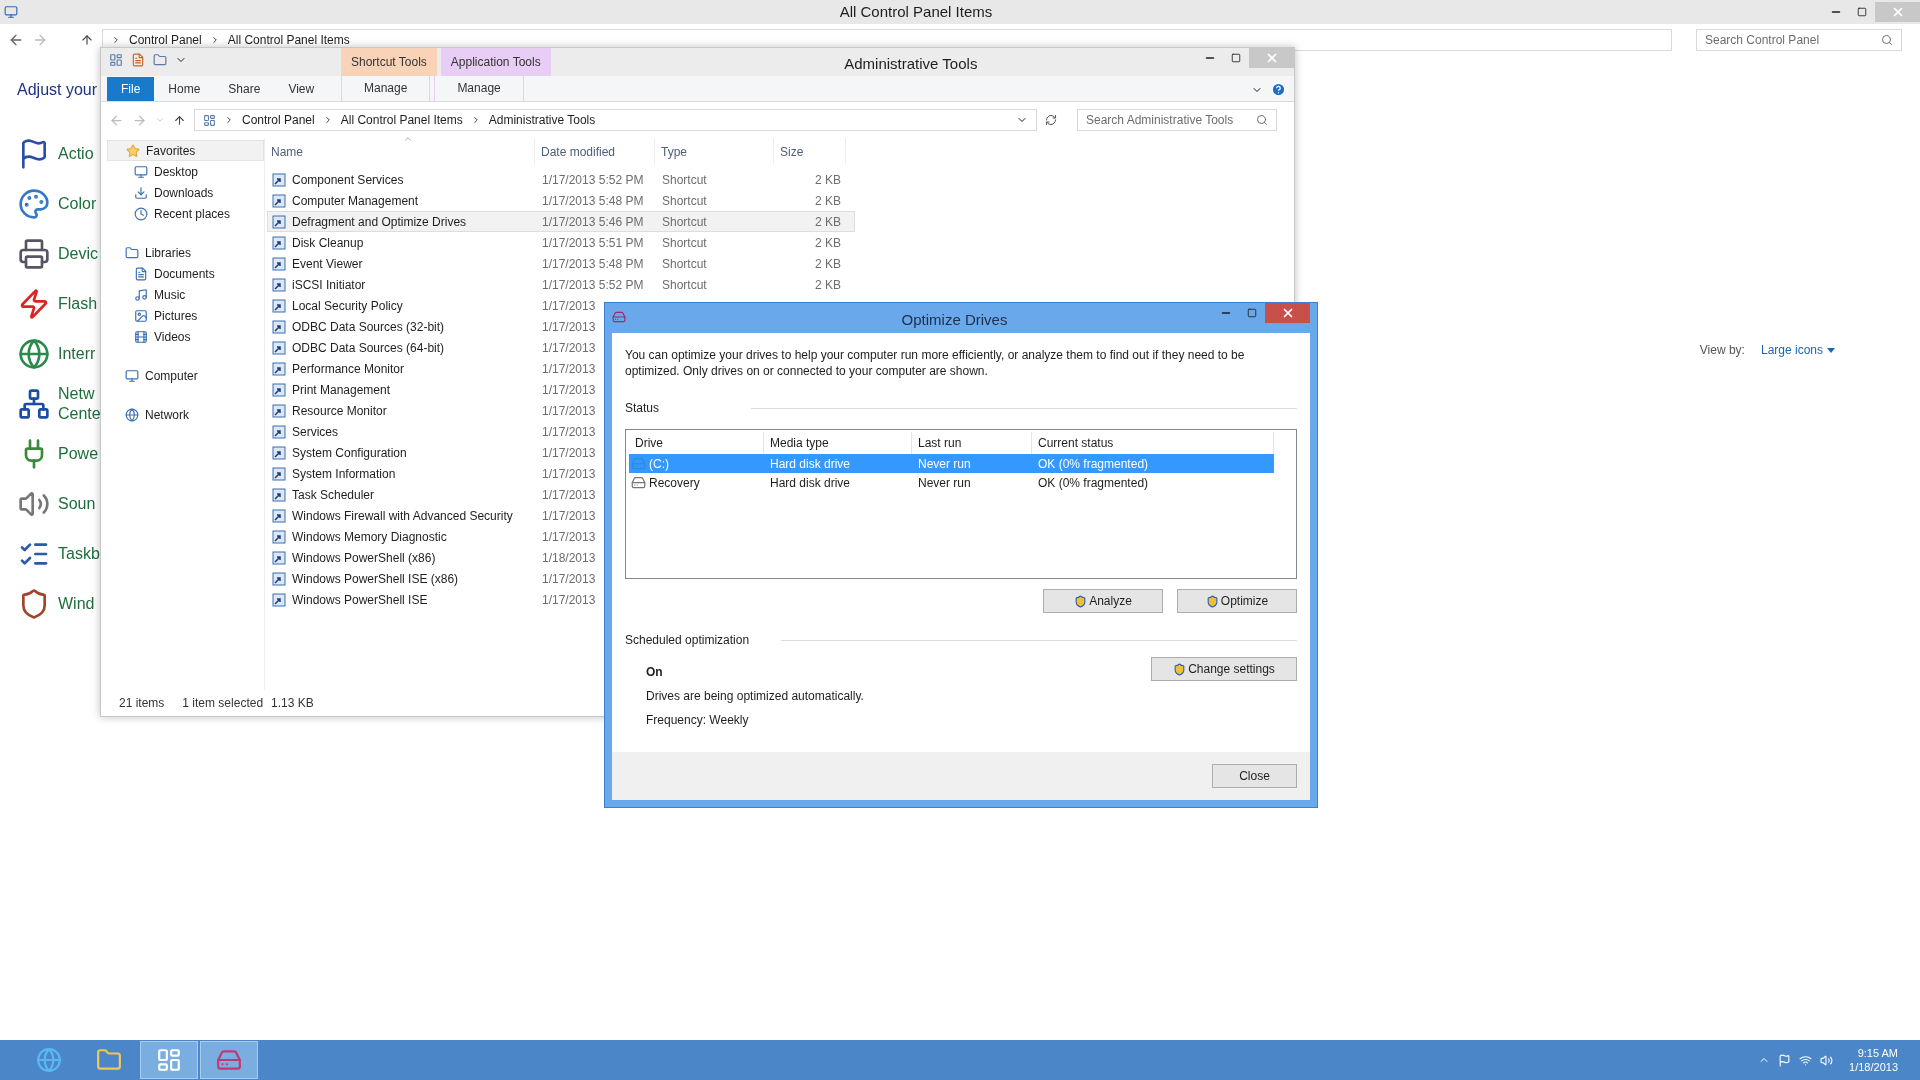 This screenshot has width=1920, height=1080. What do you see at coordinates (542, 120) in the screenshot?
I see `breadcrumb-item: Administrative Tools` at bounding box center [542, 120].